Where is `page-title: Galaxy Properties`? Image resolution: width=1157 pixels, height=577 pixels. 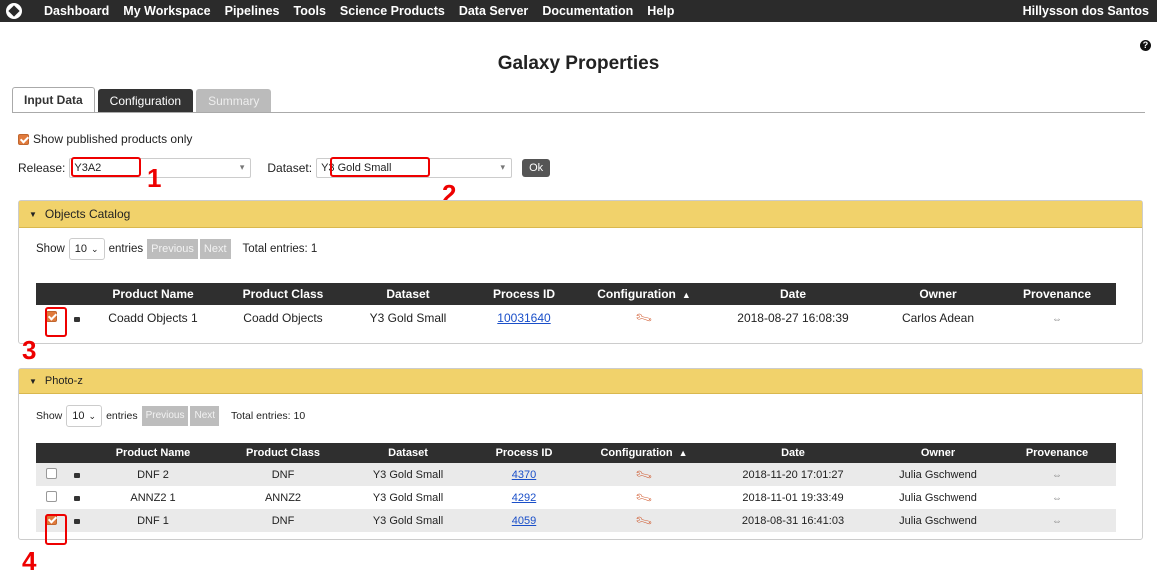
page-title: Galaxy Properties is located at coordinates (578, 63).